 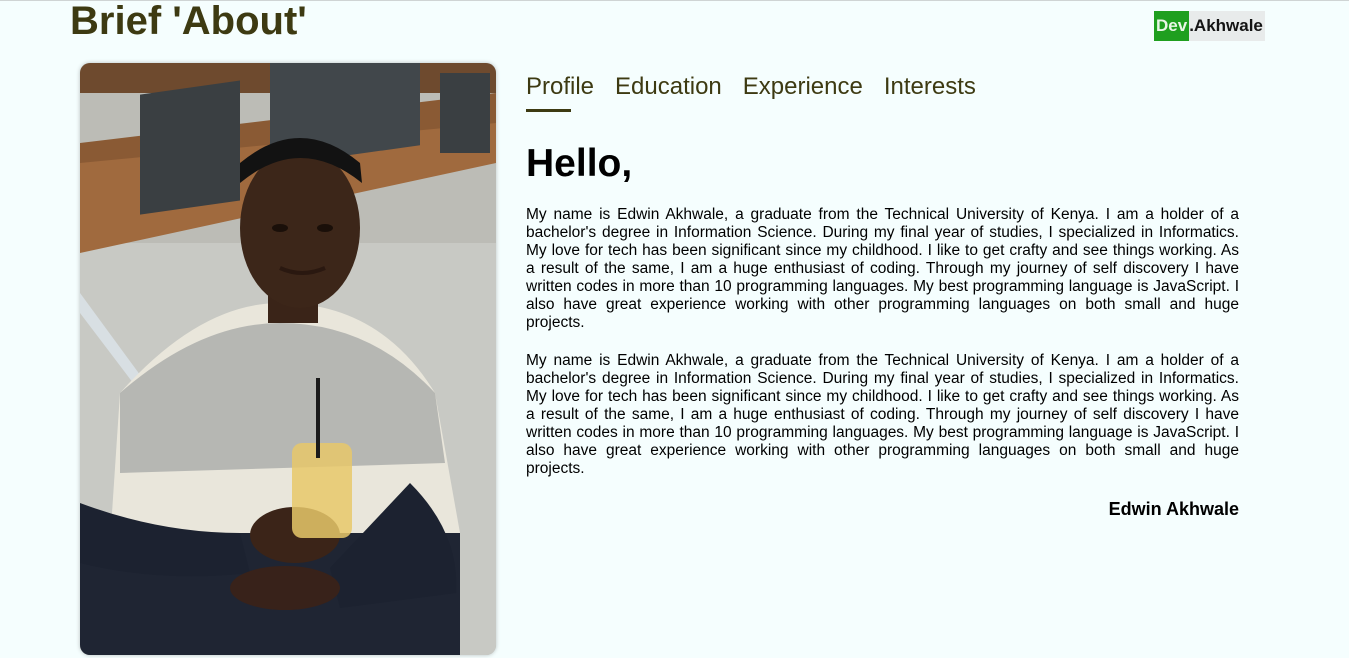 What do you see at coordinates (668, 87) in the screenshot?
I see `tab-education: Education` at bounding box center [668, 87].